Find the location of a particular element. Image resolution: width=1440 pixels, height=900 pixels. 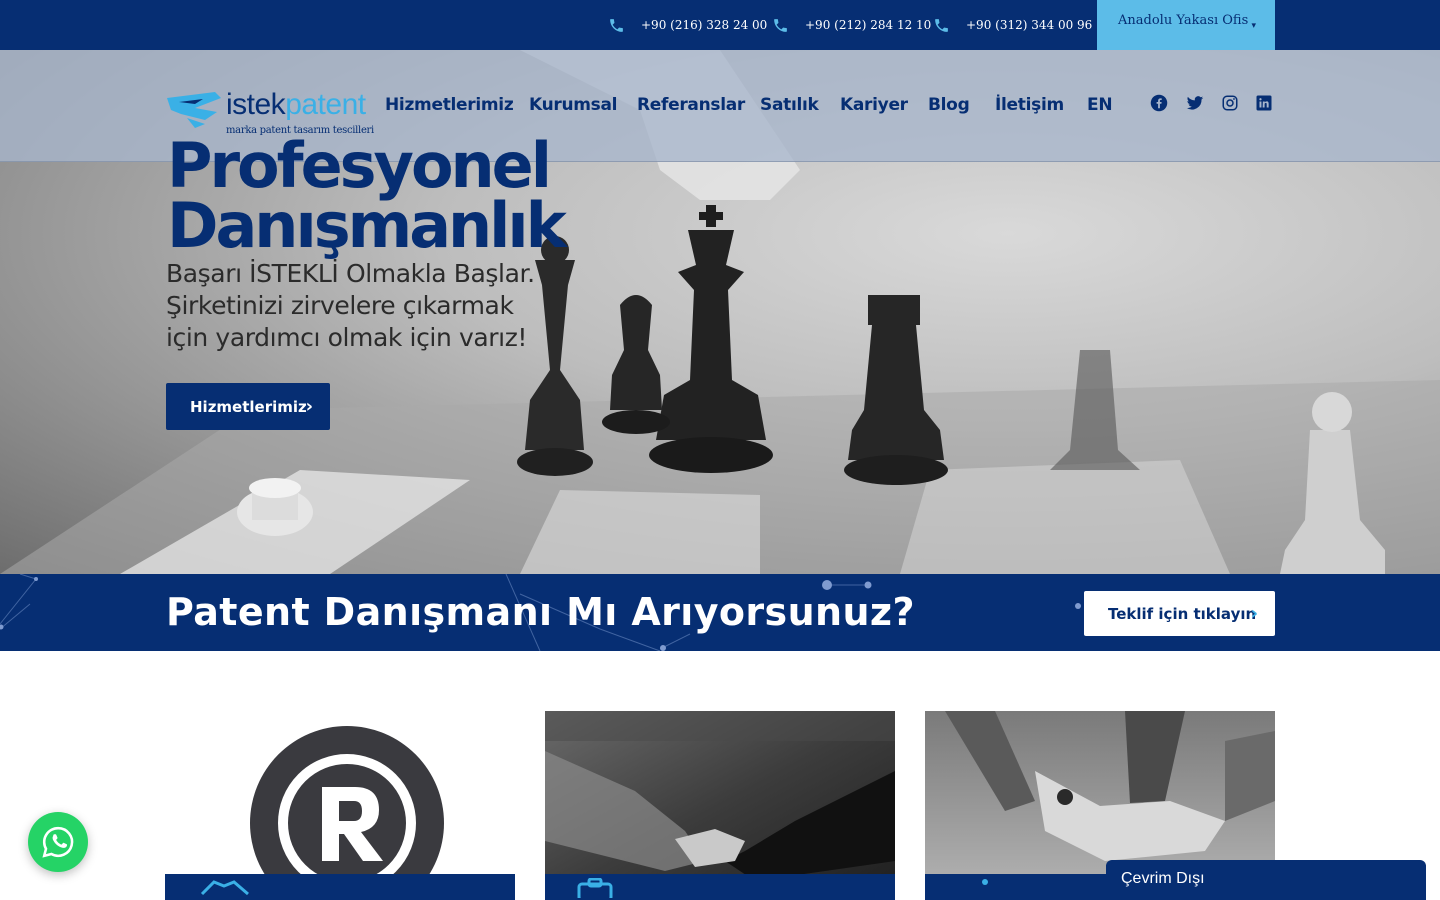

nav-item-hizmetlerimiz: Hizmetlerimiz is located at coordinates (449, 105).